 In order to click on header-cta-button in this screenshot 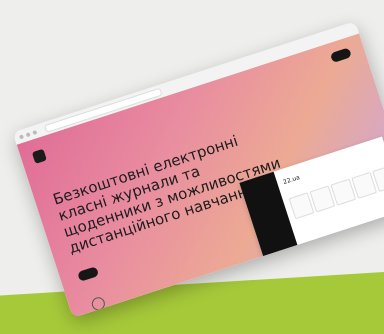, I will do `click(340, 55)`.